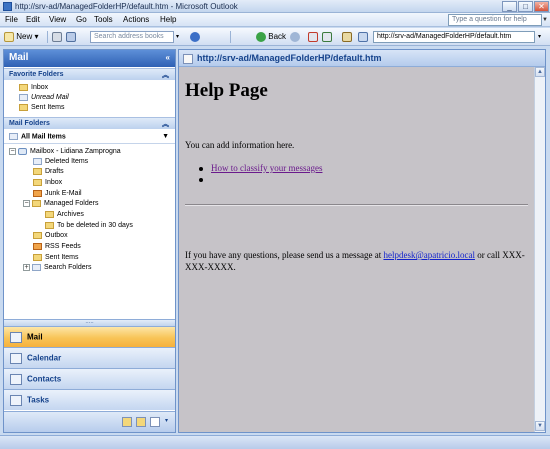 This screenshot has height=449, width=550. I want to click on new-button: New ▾, so click(21, 37).